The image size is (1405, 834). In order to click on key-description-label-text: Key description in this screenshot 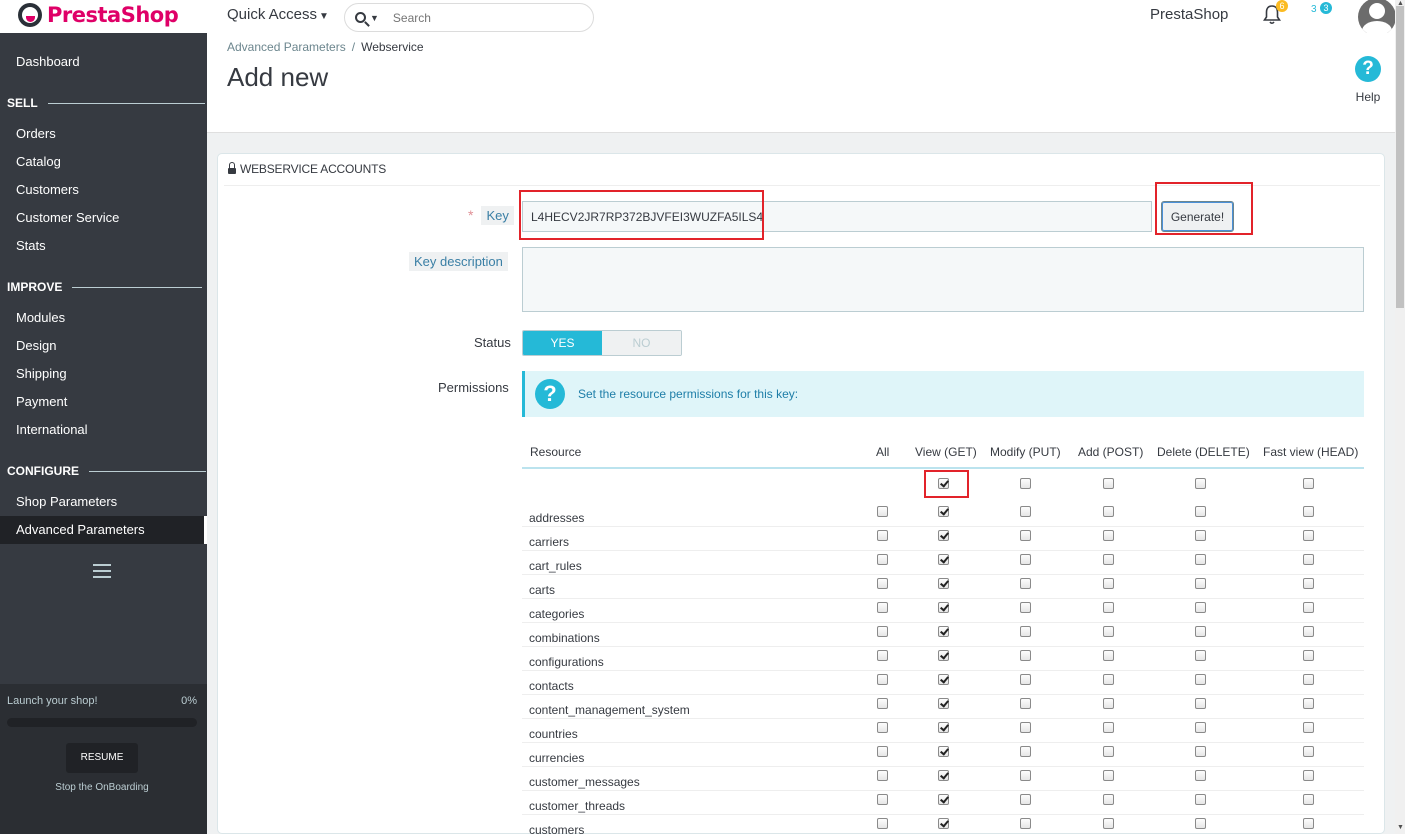, I will do `click(458, 261)`.